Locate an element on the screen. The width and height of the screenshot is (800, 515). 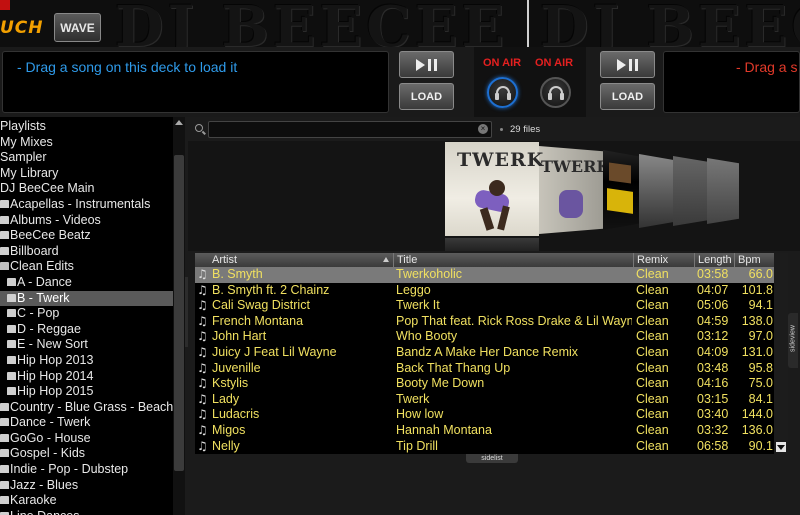
deck-right-load-button: LOAD is located at coordinates (627, 96).